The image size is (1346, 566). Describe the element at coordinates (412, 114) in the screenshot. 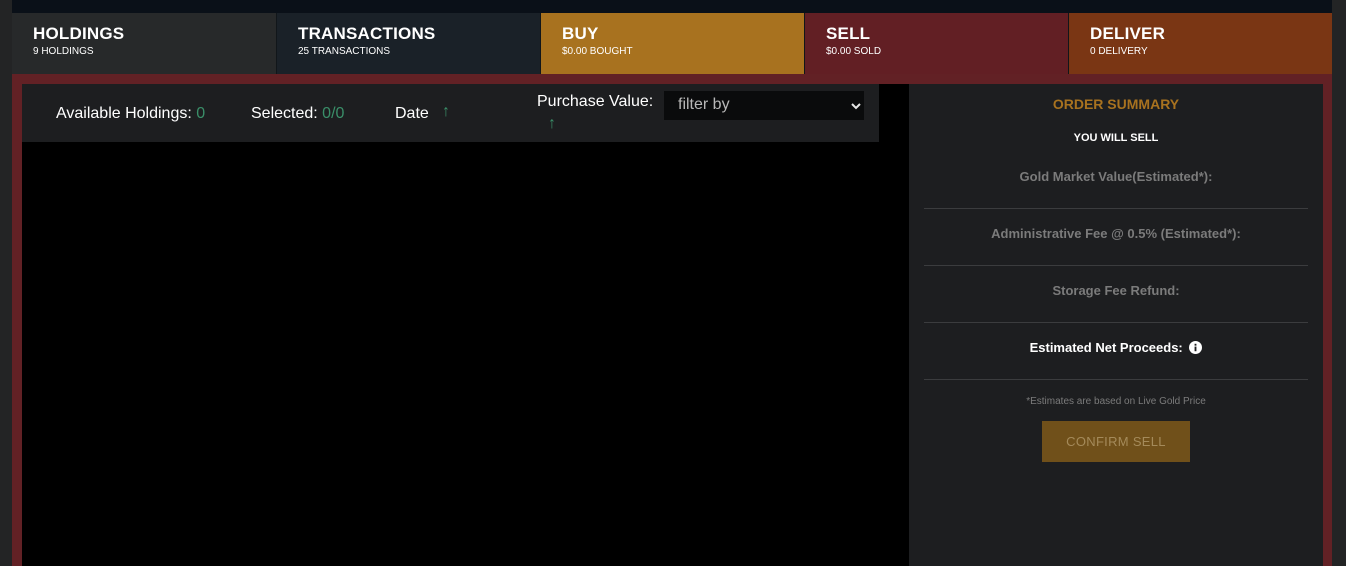

I see `sort-date-label: Date` at that location.